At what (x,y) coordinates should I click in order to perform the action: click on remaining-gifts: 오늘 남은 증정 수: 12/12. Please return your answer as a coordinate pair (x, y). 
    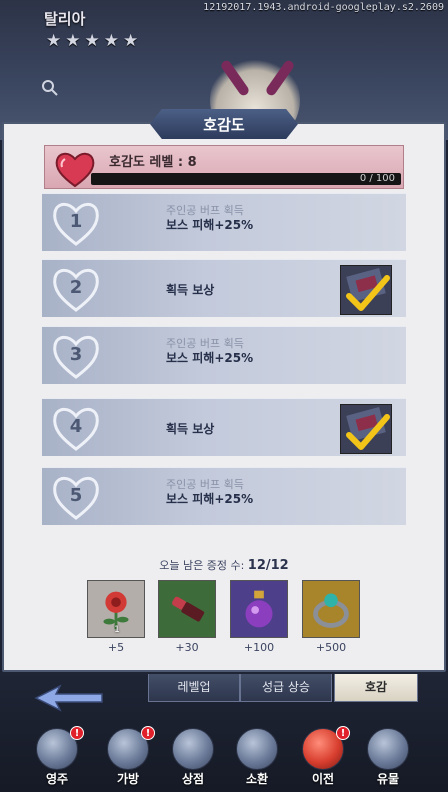
    Looking at the image, I should click on (224, 565).